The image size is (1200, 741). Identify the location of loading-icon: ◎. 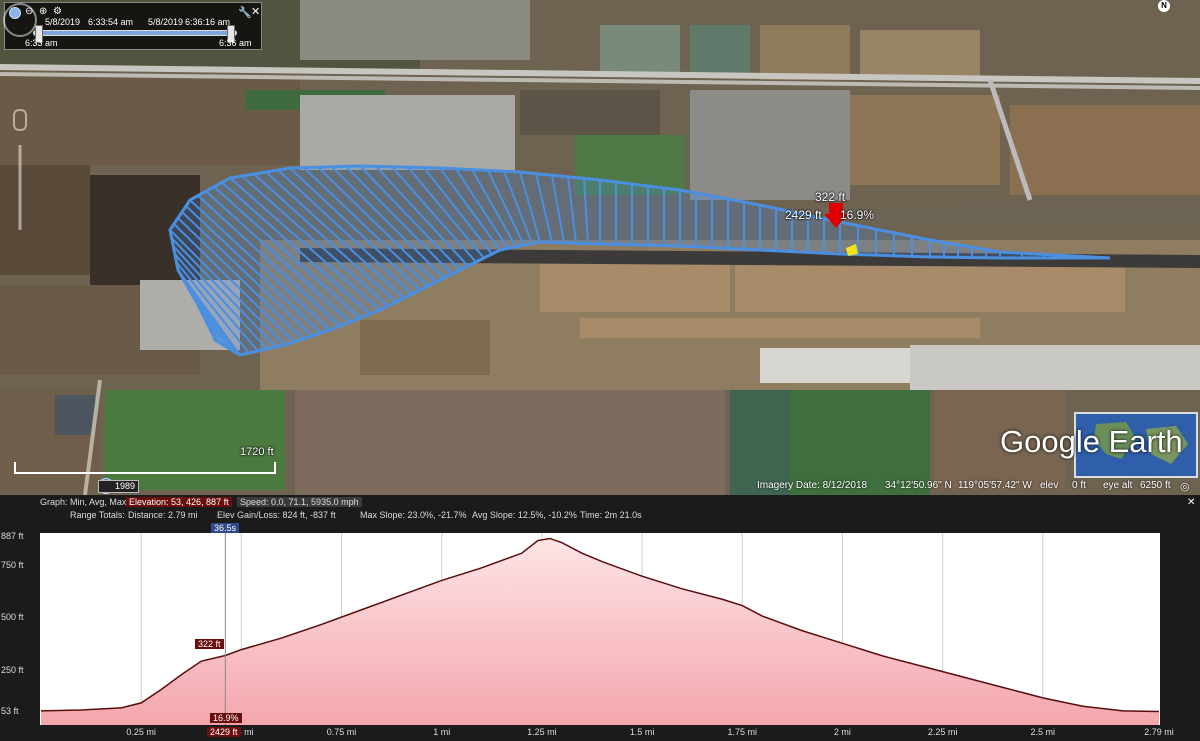
(1185, 487).